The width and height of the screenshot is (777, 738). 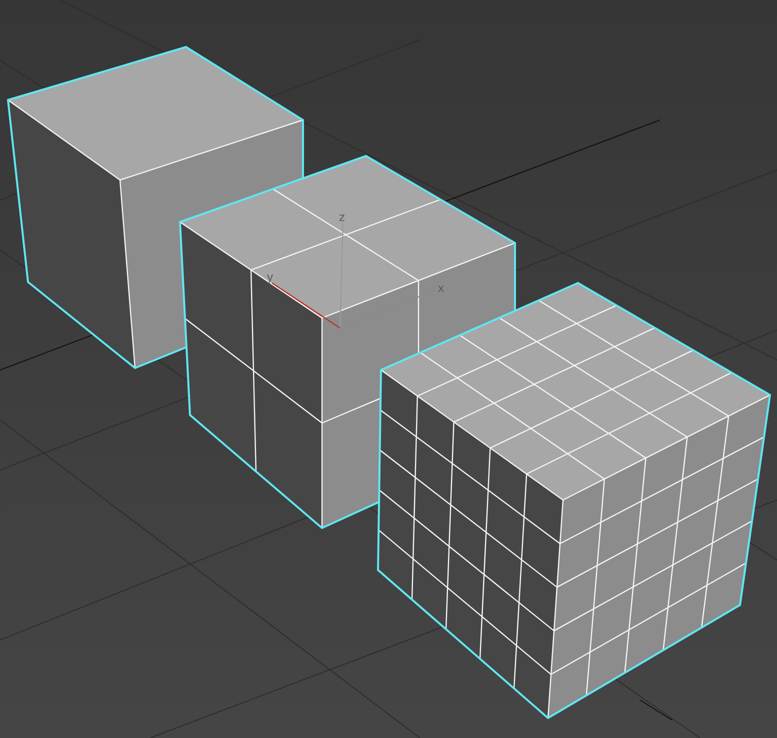 What do you see at coordinates (306, 305) in the screenshot?
I see `axis-line` at bounding box center [306, 305].